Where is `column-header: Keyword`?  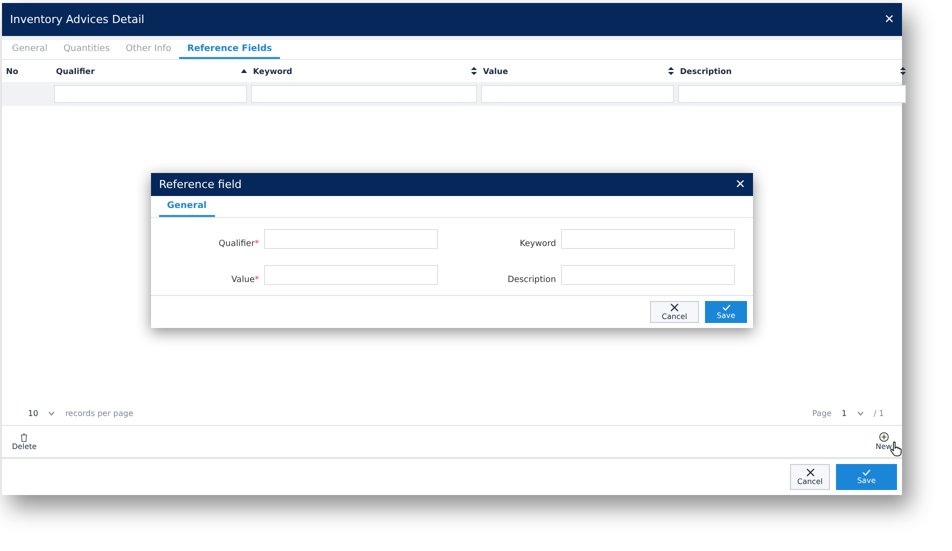
column-header: Keyword is located at coordinates (272, 71).